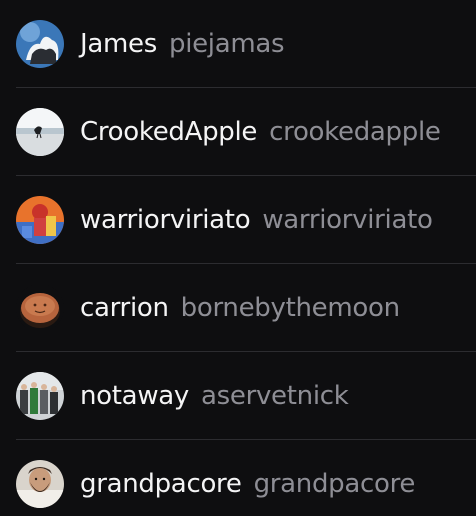  Describe the element at coordinates (124, 308) in the screenshot. I see `display-name: carrion` at that location.